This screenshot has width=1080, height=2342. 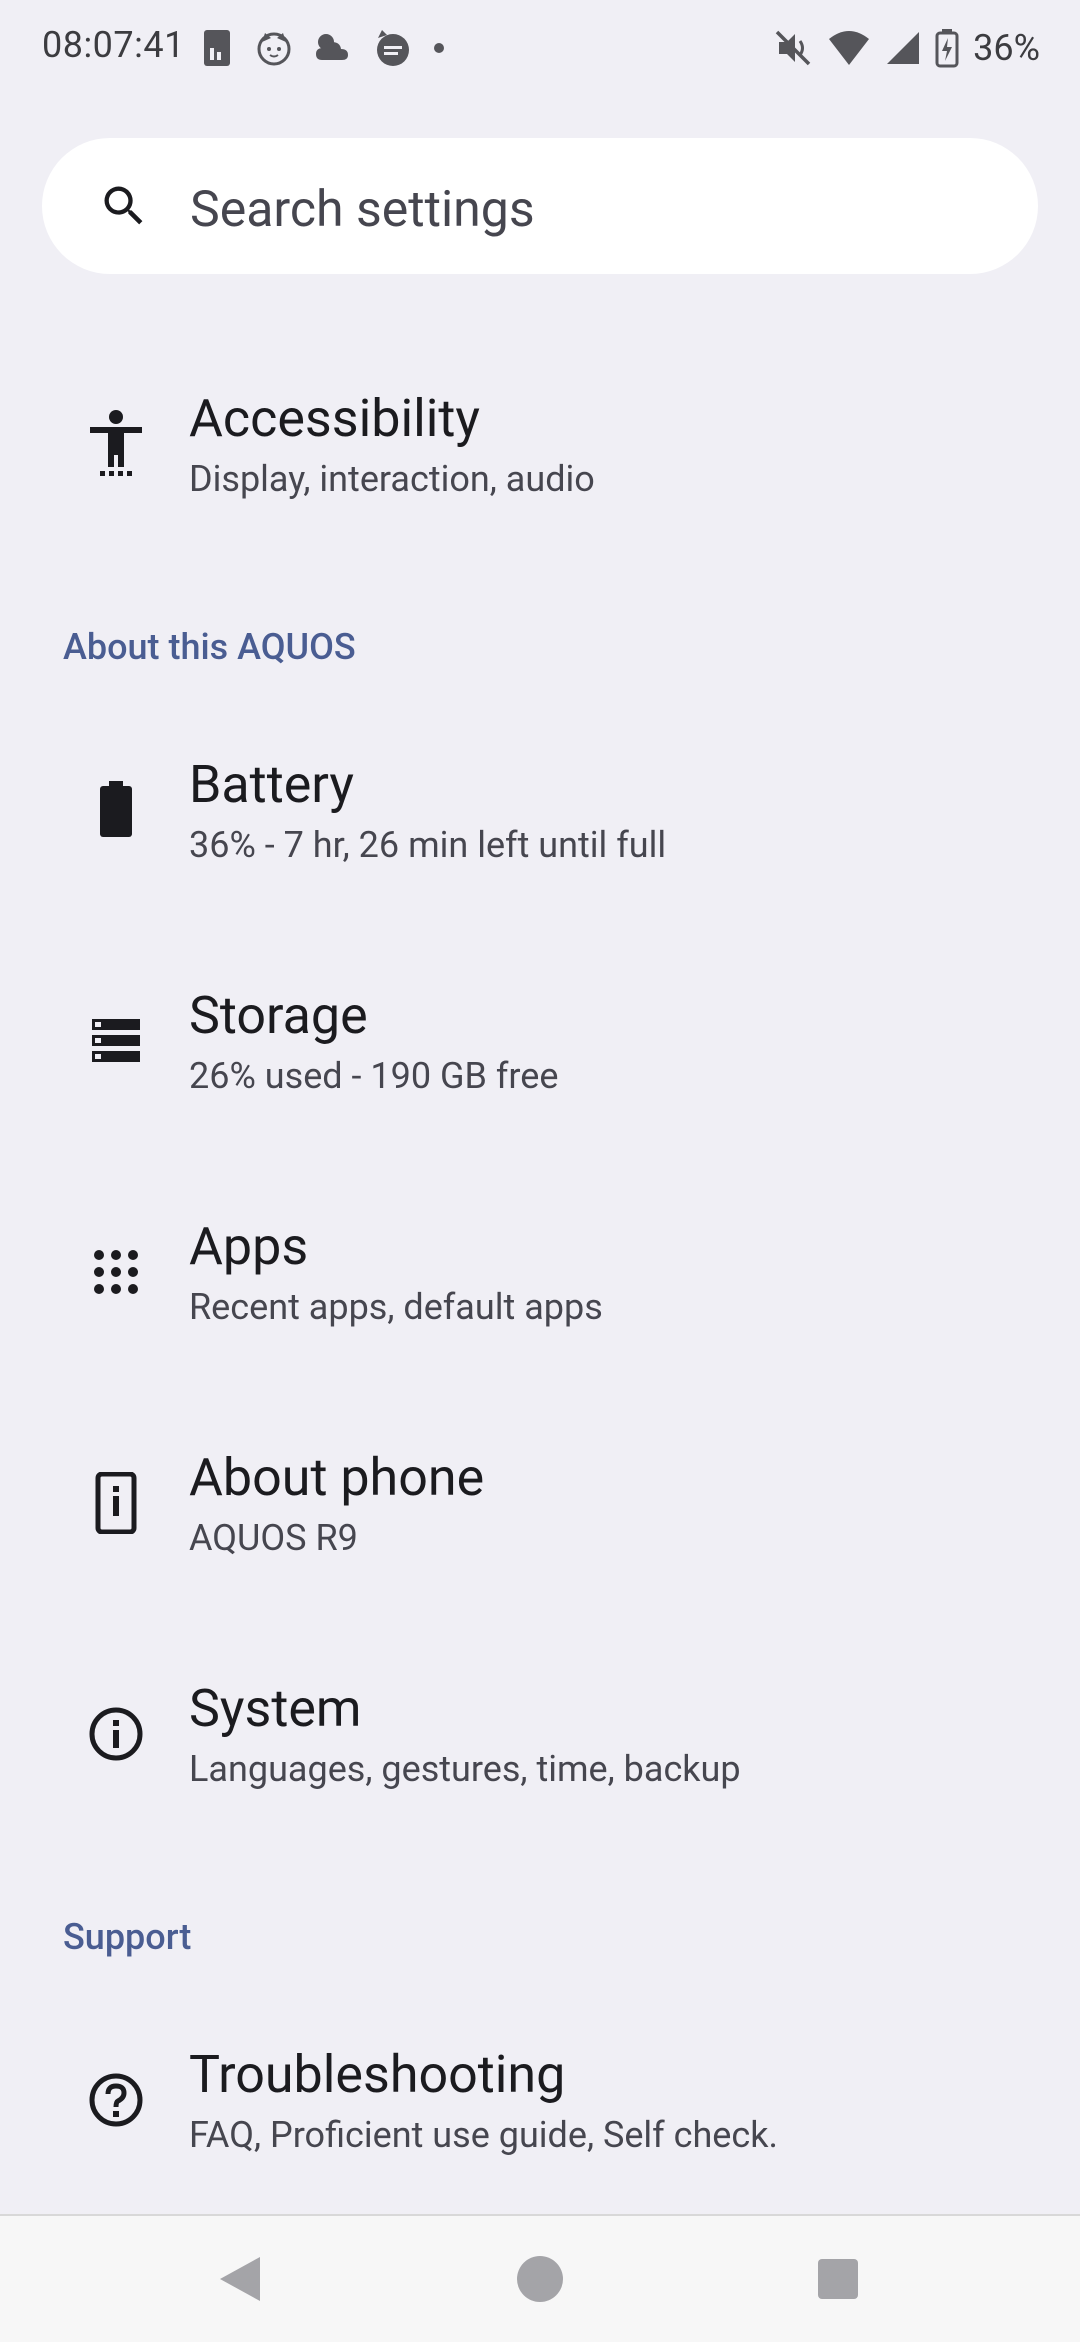 What do you see at coordinates (332, 48) in the screenshot?
I see `weather-icon` at bounding box center [332, 48].